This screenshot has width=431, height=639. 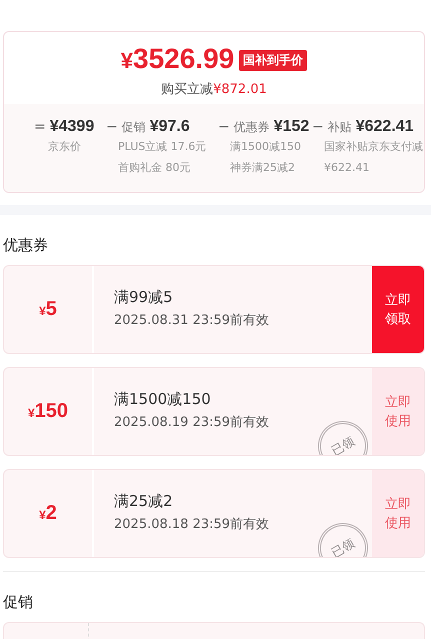 I want to click on breakdown-note: 首购礼金 80元, so click(x=155, y=168).